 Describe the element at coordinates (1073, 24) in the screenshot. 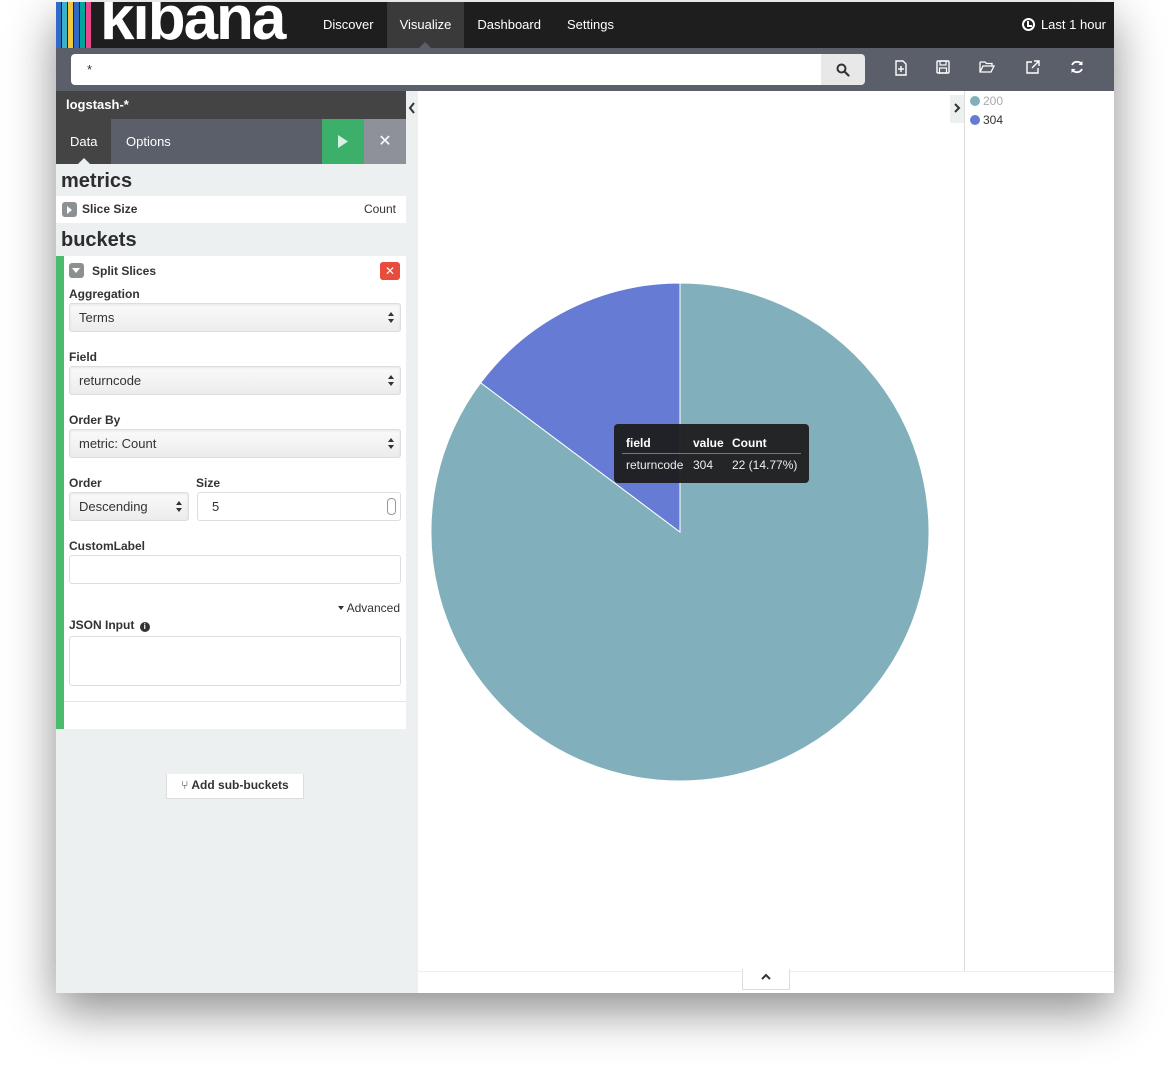

I see `time-range-label: Last 1 hour` at that location.